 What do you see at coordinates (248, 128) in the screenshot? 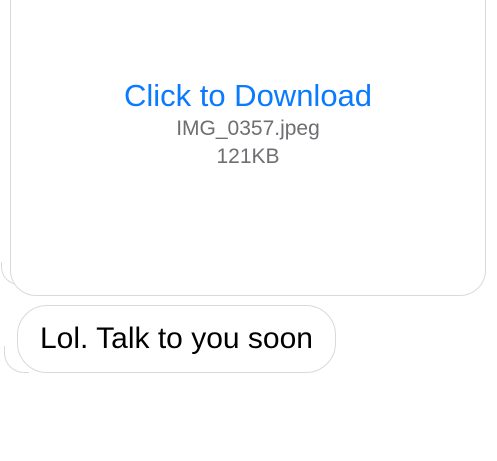
I see `attachment-file-name: IMG_0357.jpeg` at bounding box center [248, 128].